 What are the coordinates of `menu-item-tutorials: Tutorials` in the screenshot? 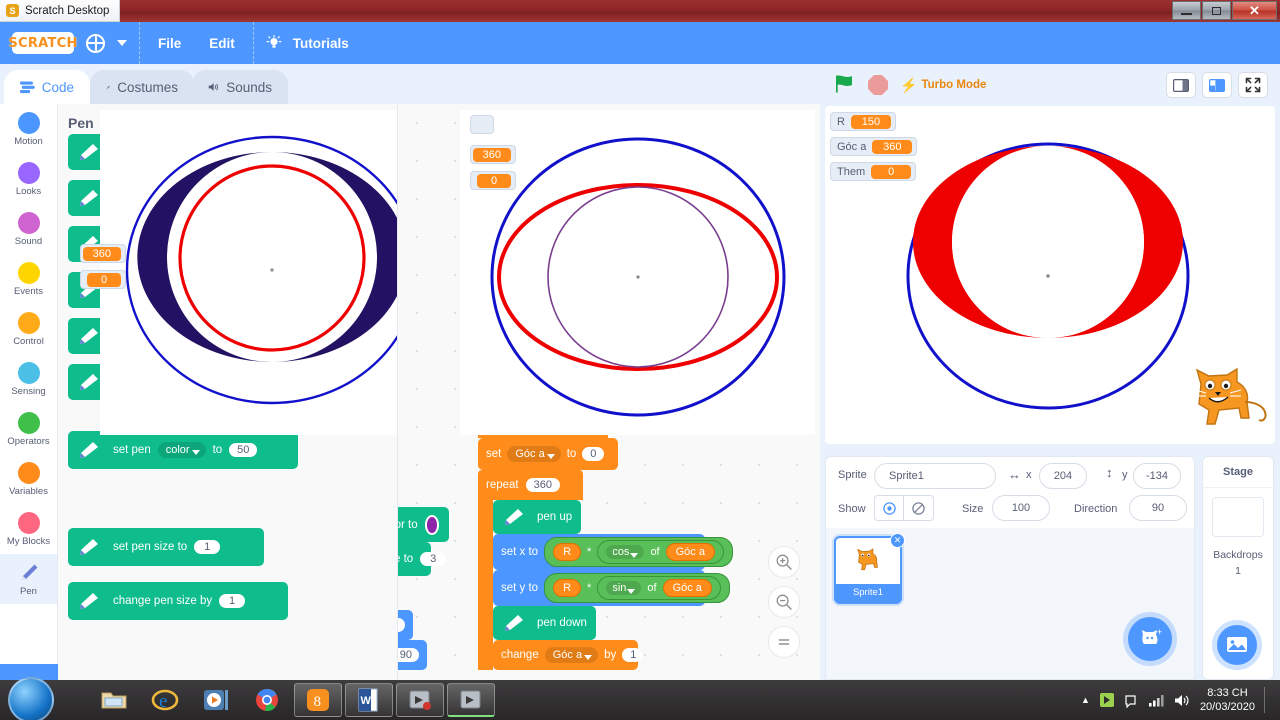 It's located at (314, 43).